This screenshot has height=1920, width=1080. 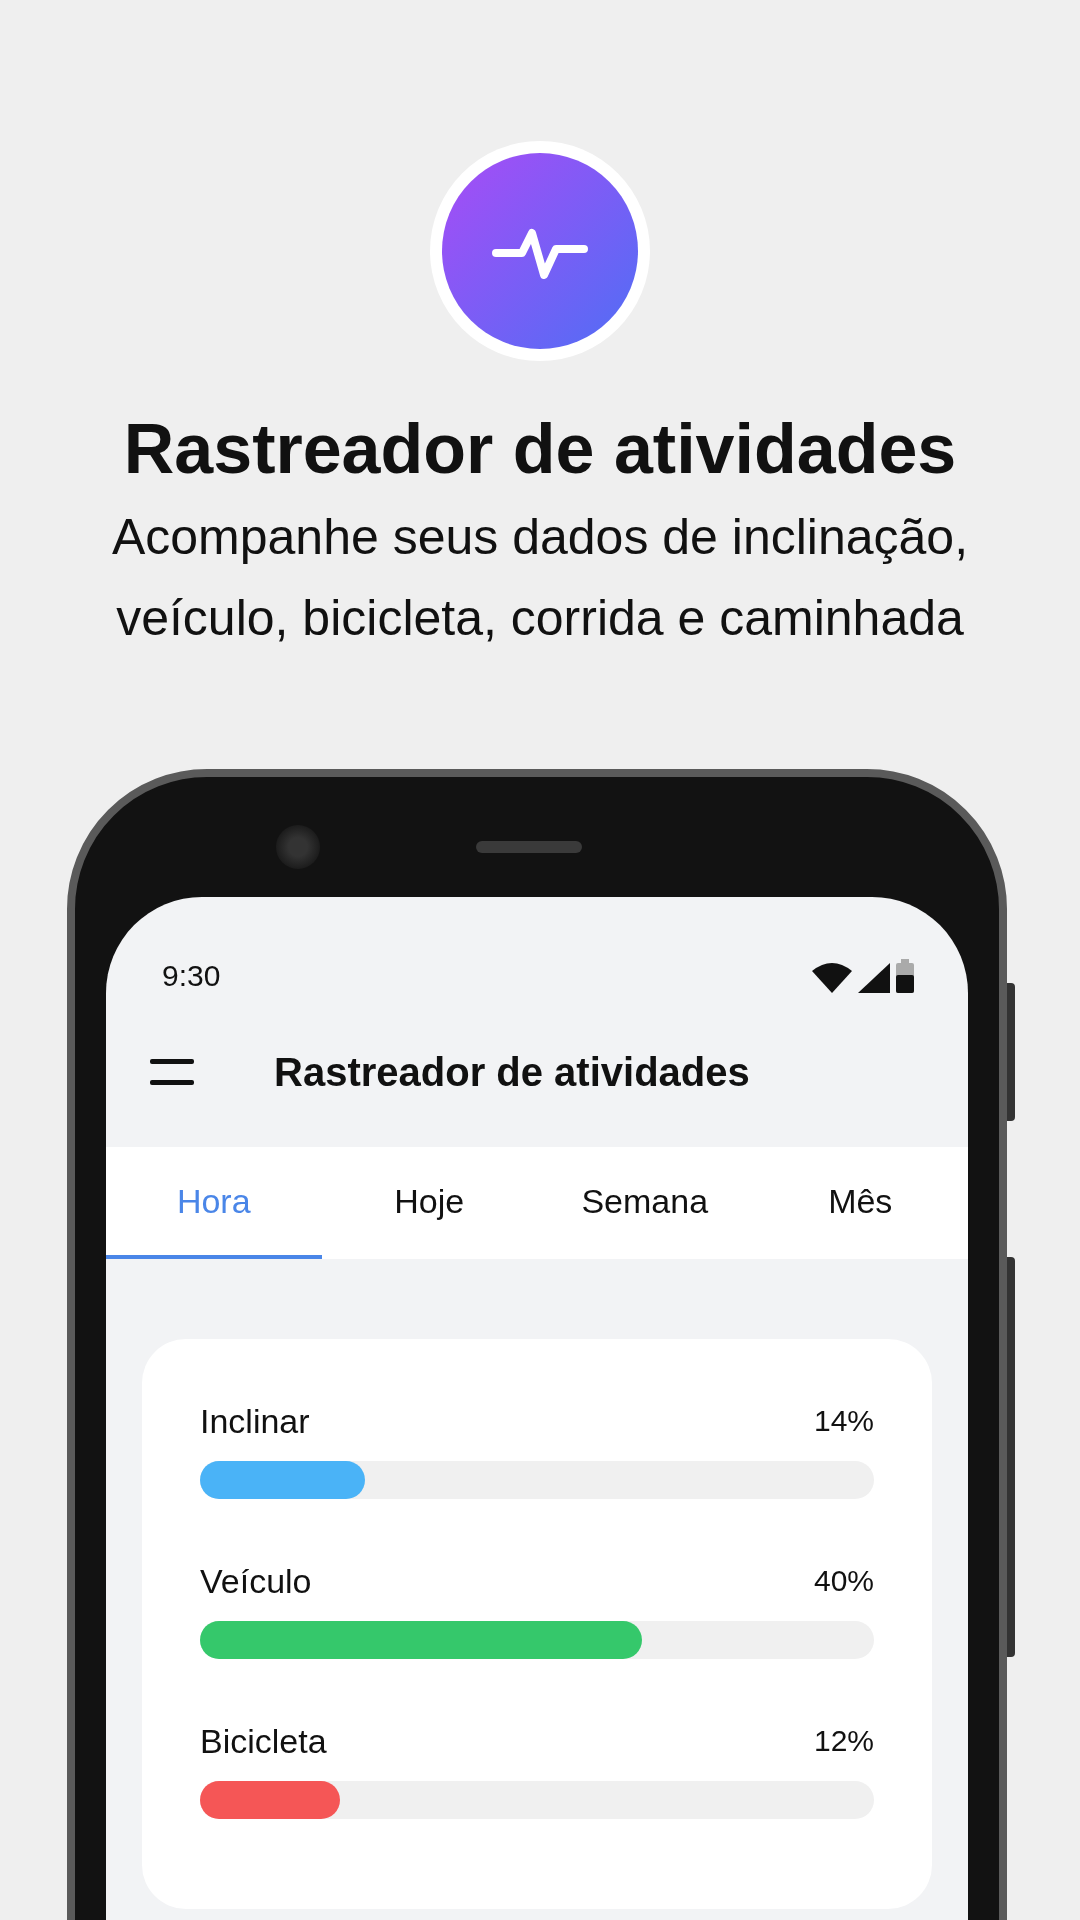 What do you see at coordinates (256, 1581) in the screenshot?
I see `activity-label: Veículo` at bounding box center [256, 1581].